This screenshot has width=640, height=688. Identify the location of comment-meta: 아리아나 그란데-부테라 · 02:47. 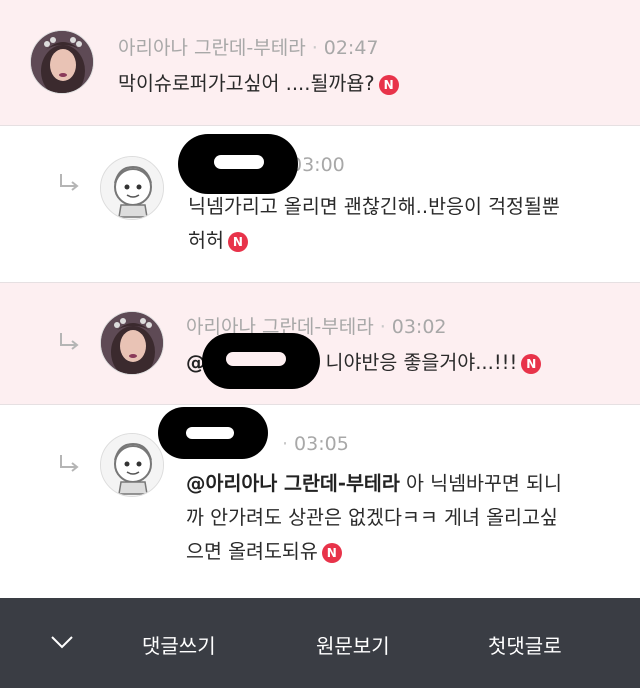
(248, 48).